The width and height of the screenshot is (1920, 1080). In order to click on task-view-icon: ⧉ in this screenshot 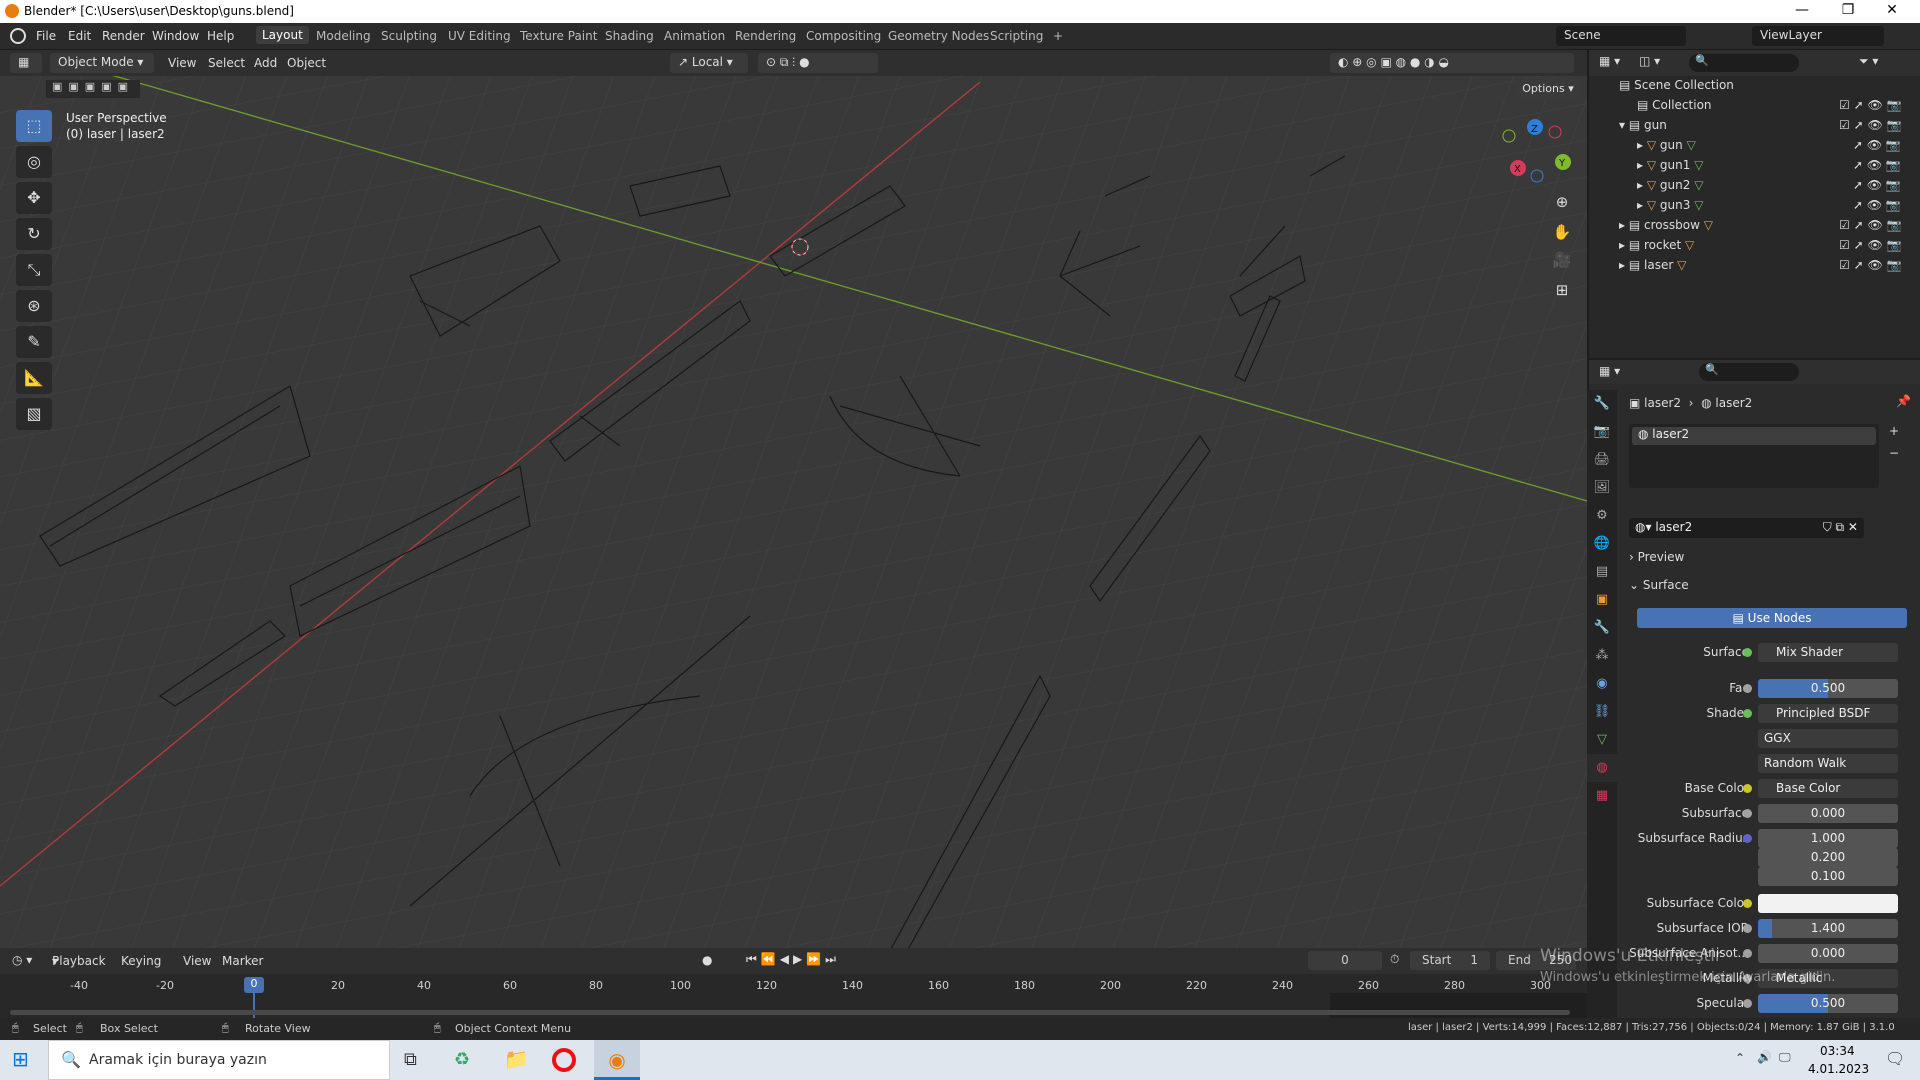, I will do `click(410, 1059)`.